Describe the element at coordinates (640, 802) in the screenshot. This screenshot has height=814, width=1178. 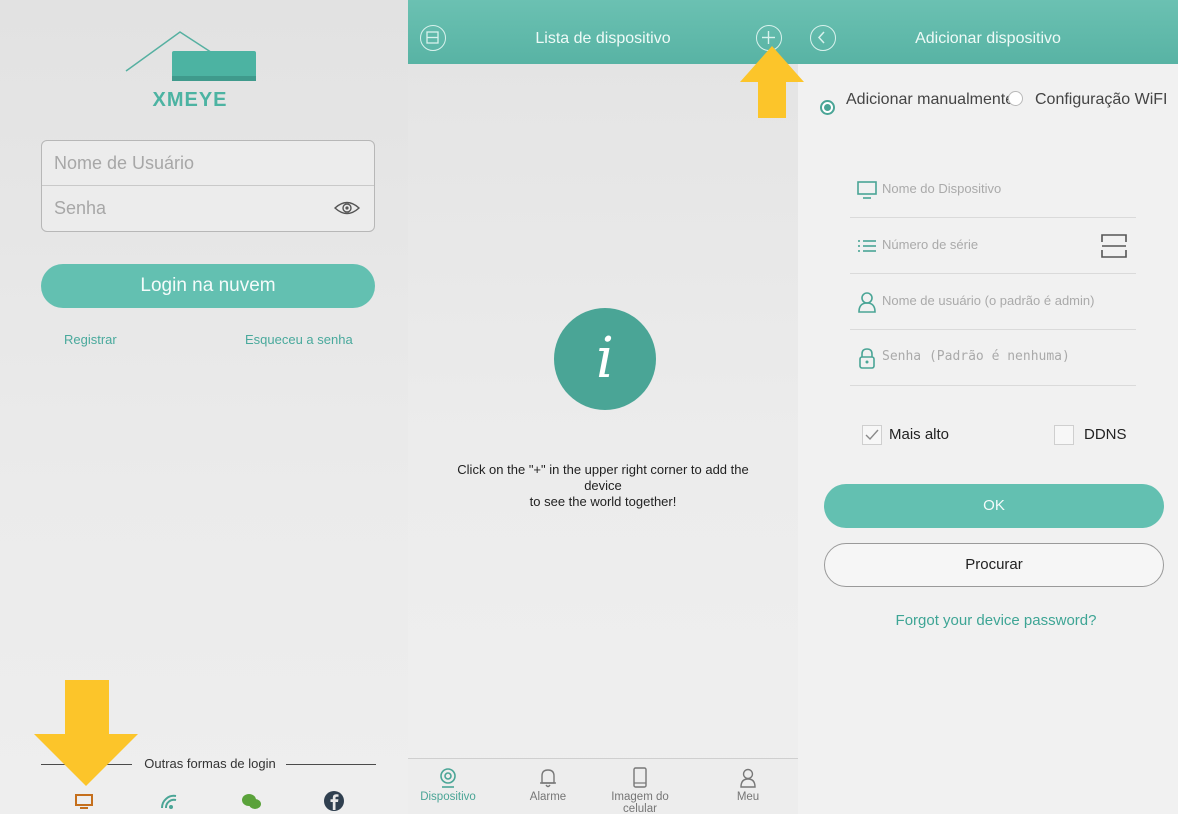
I see `tab-label: Imagem do celular` at that location.